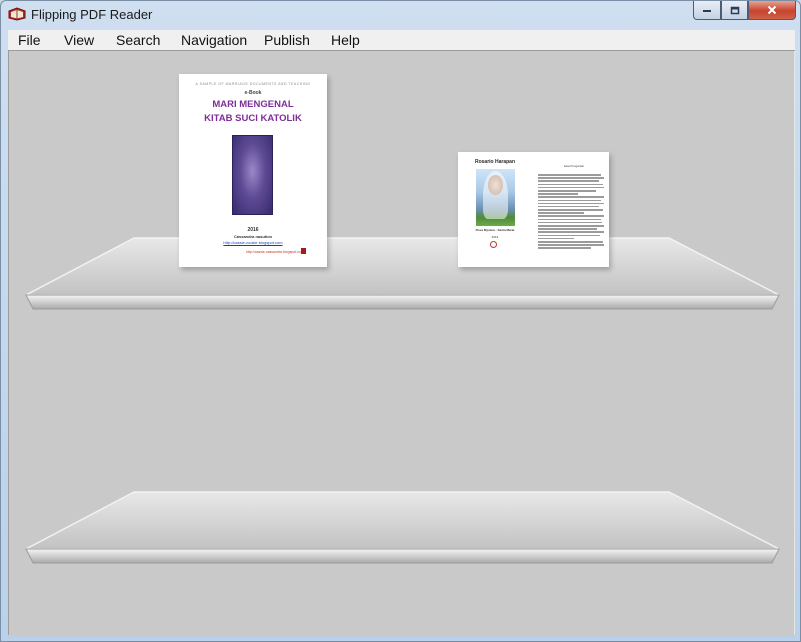 This screenshot has width=801, height=642. Describe the element at coordinates (253, 230) in the screenshot. I see `book-year: 2016` at that location.